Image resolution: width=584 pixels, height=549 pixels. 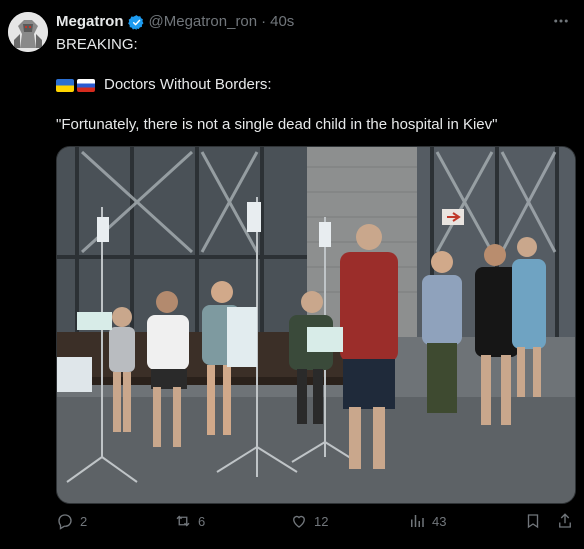 I want to click on heart-icon, so click(x=299, y=521).